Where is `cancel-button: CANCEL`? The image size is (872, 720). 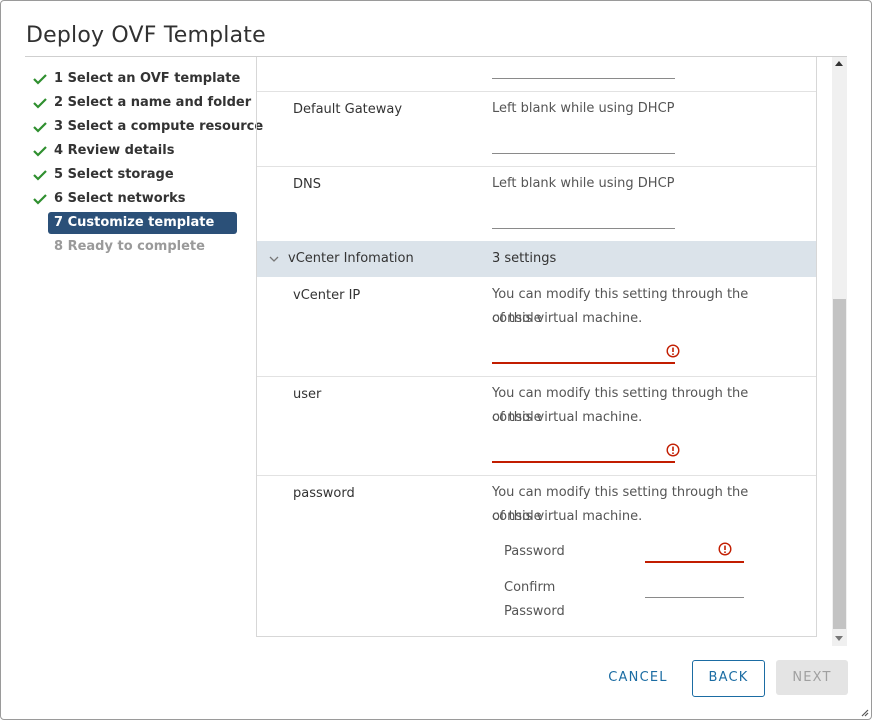 cancel-button: CANCEL is located at coordinates (638, 677).